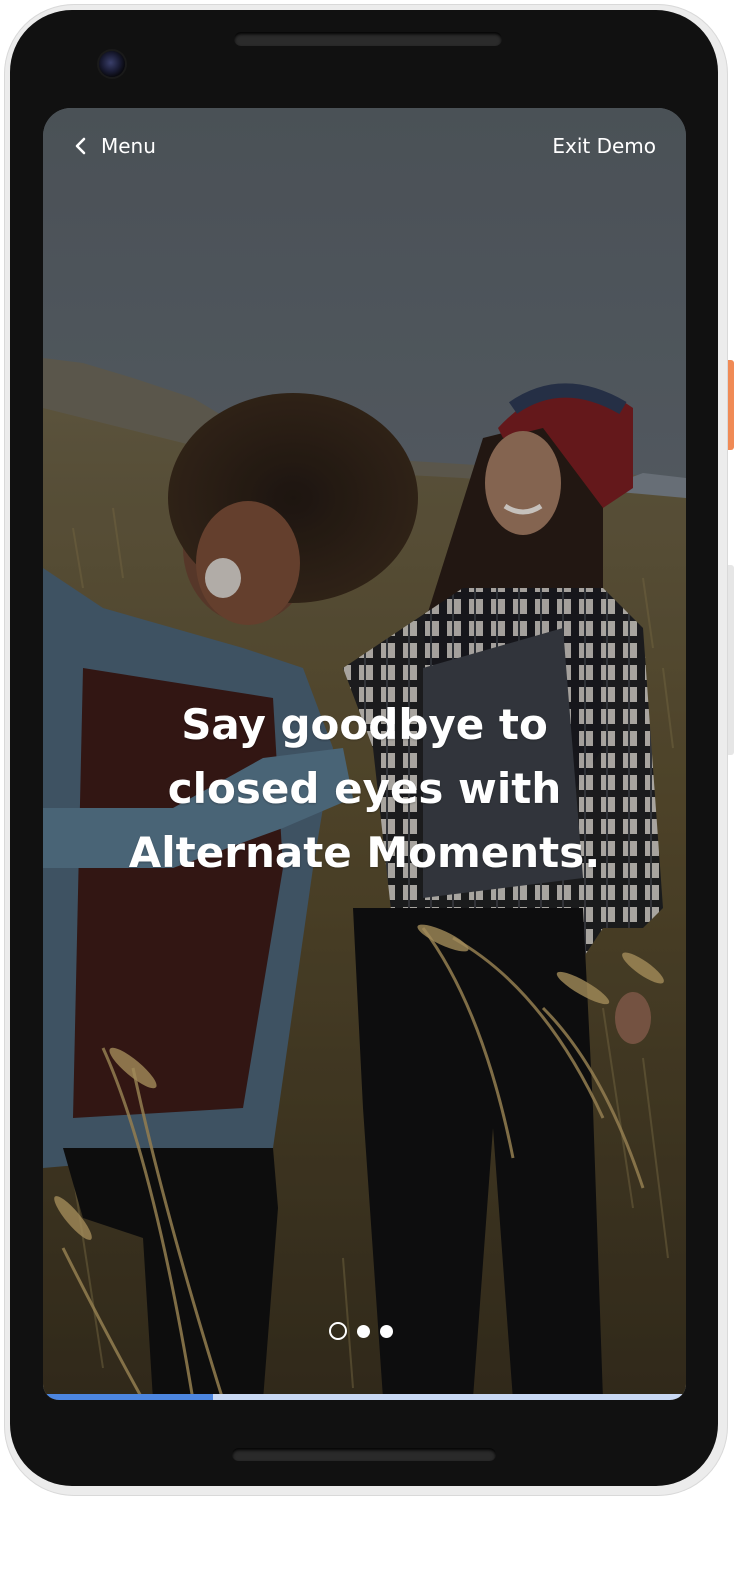 This screenshot has height=1574, width=736. I want to click on menu-button: Menu, so click(114, 146).